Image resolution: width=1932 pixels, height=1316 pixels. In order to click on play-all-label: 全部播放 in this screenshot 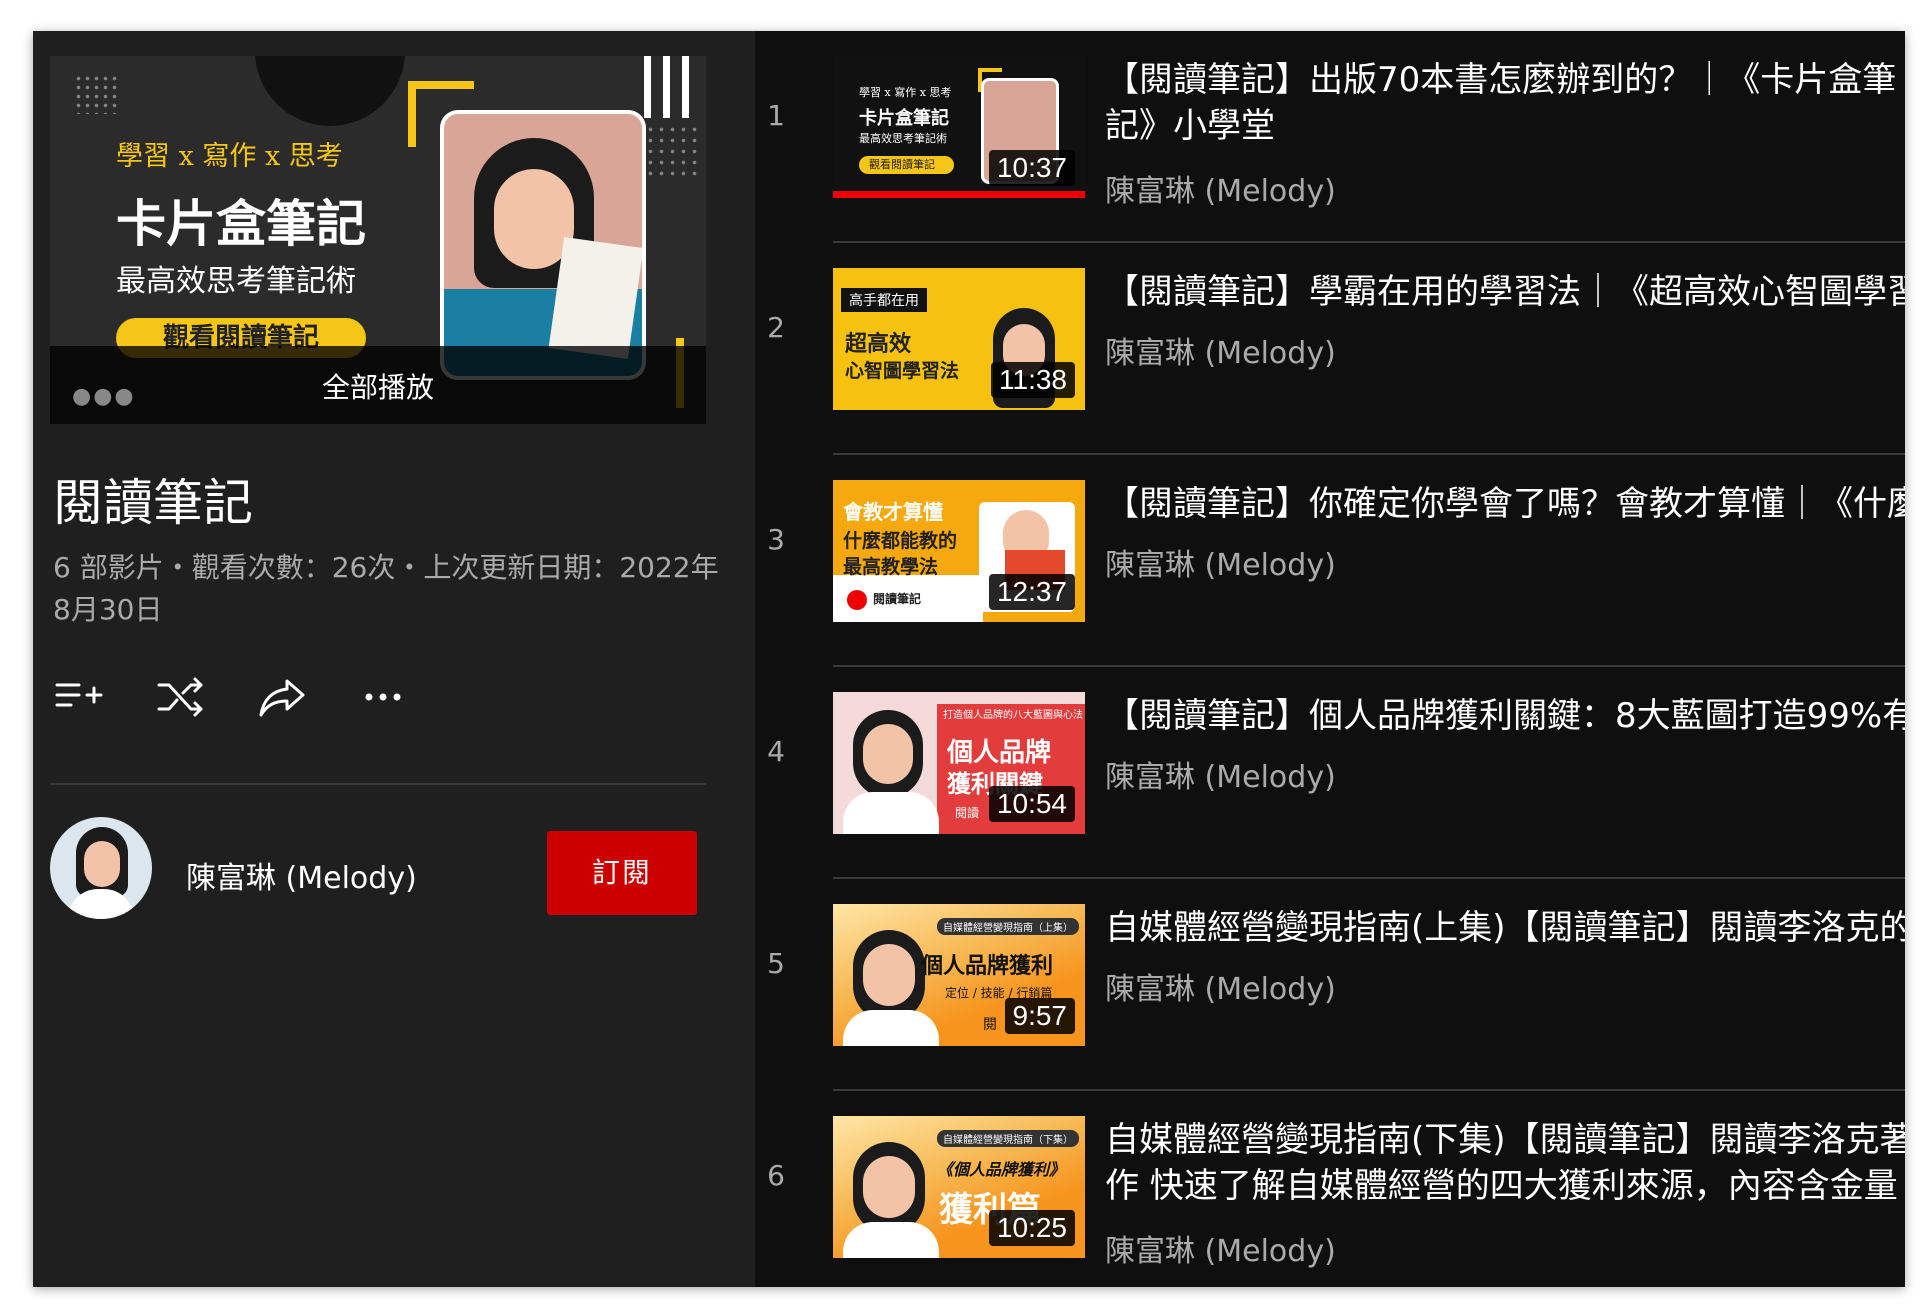, I will do `click(377, 387)`.